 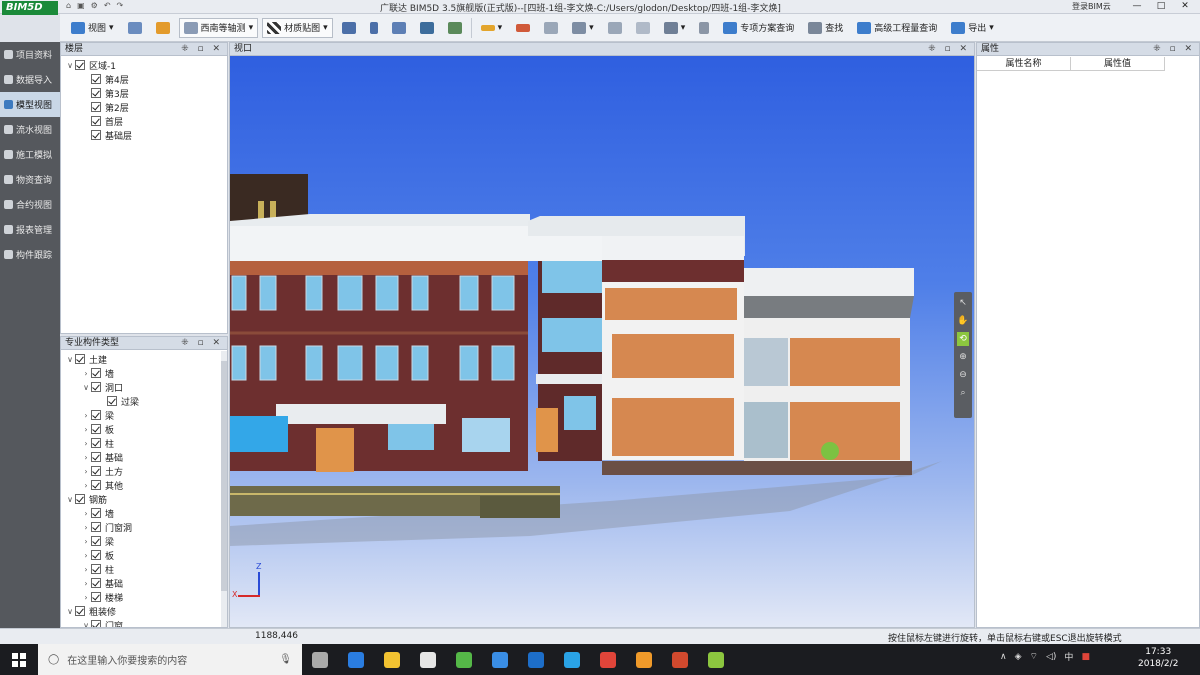 I want to click on edge-app, so click(x=356, y=659).